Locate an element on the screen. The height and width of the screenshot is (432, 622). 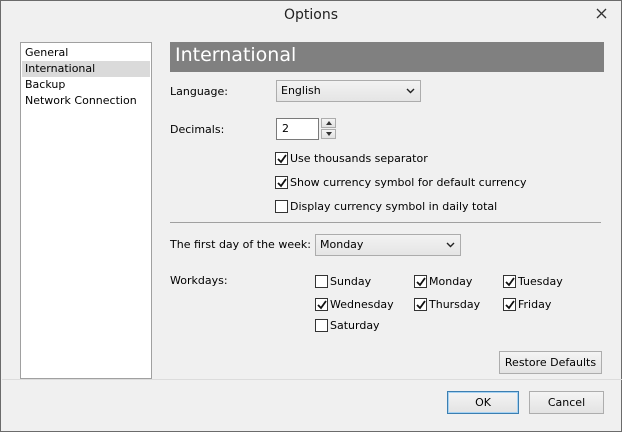
close-button is located at coordinates (602, 13).